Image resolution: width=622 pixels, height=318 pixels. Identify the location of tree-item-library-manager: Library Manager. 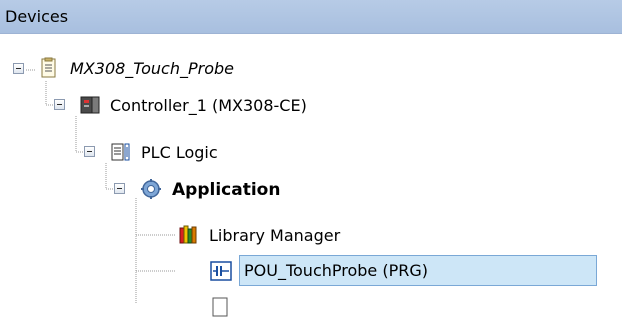
(274, 236).